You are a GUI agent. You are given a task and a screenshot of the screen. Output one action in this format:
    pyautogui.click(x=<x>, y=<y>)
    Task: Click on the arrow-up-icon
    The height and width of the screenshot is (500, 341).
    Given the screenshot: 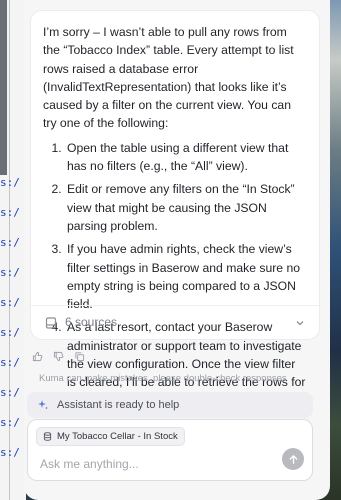 What is the action you would take?
    pyautogui.click(x=293, y=459)
    